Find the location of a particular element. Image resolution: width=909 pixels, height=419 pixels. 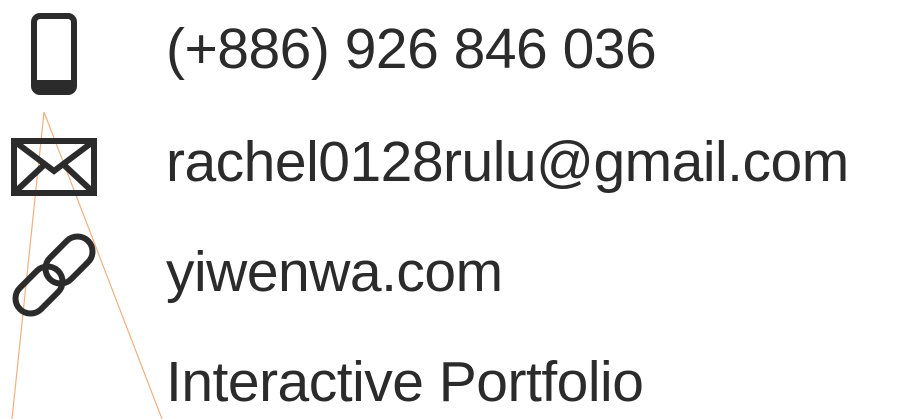

phone-icon is located at coordinates (54, 54).